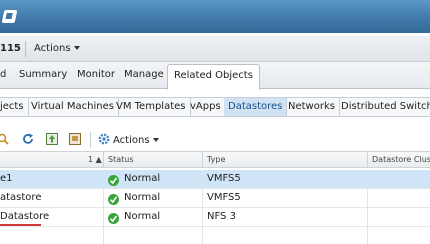 This screenshot has width=430, height=244. What do you see at coordinates (10, 48) in the screenshot?
I see `object-name: 115` at bounding box center [10, 48].